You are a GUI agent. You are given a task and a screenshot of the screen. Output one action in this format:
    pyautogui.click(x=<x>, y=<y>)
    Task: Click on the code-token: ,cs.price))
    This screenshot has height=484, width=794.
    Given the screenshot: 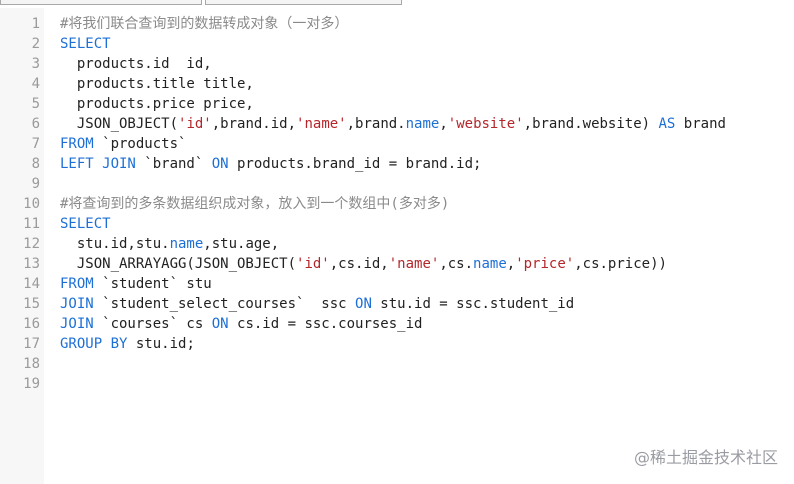 What is the action you would take?
    pyautogui.click(x=620, y=264)
    